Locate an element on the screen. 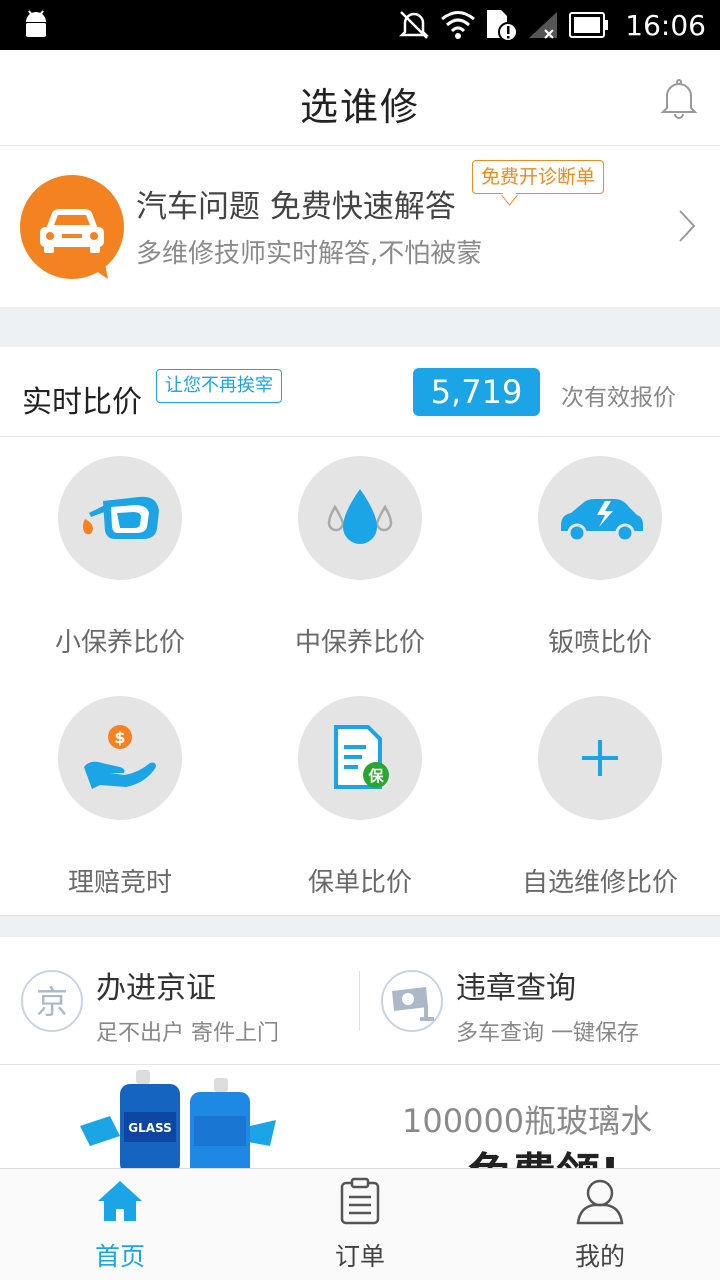 The image size is (720, 1280). grid-item-claim-bidding: $ 理赔竞时 is located at coordinates (120, 798).